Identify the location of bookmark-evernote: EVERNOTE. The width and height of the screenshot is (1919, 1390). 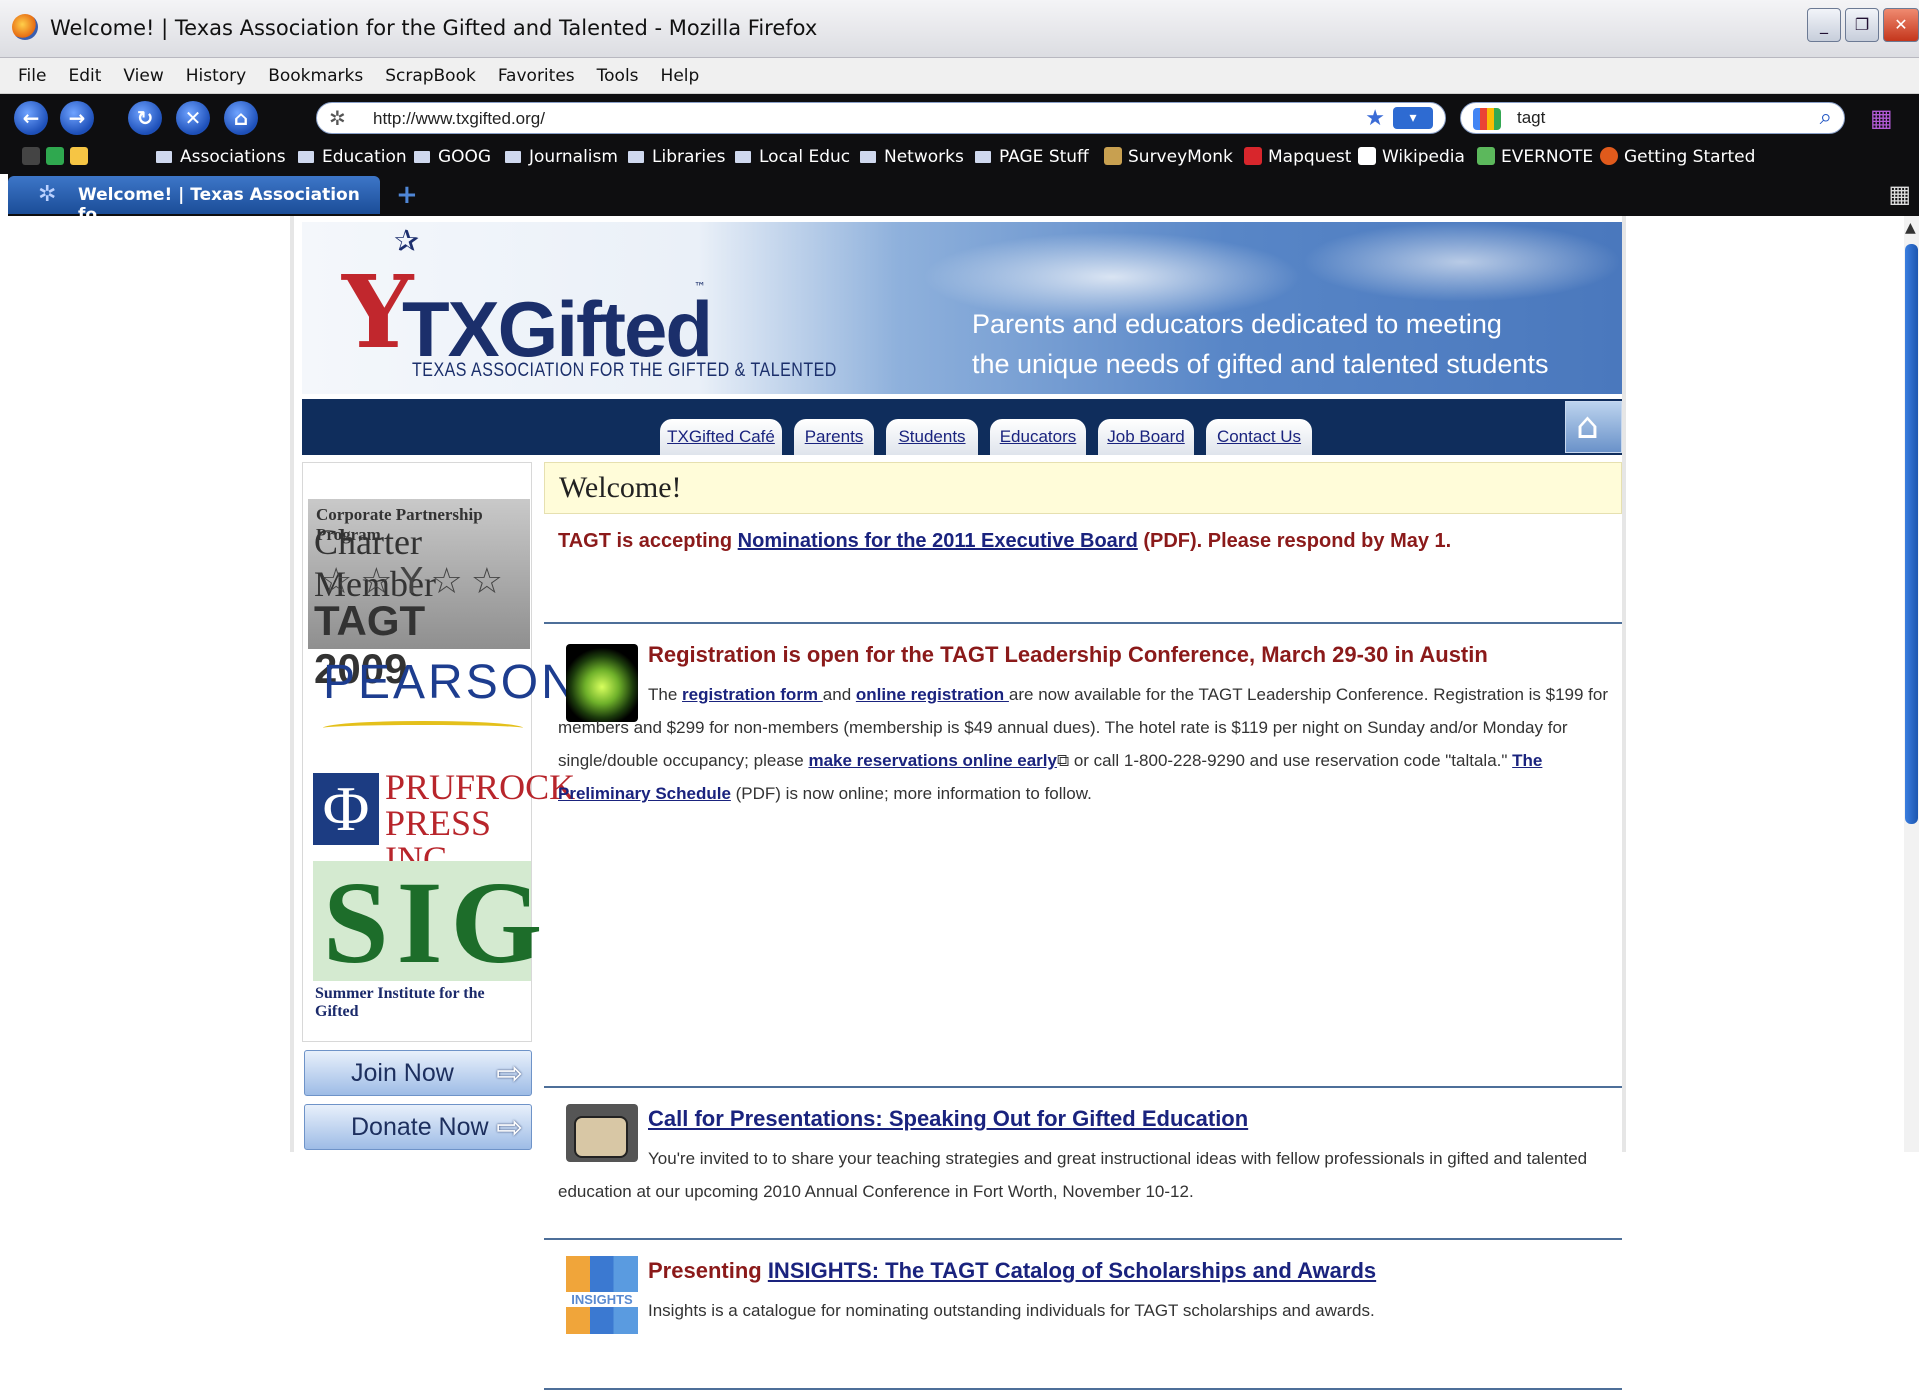
(1535, 157).